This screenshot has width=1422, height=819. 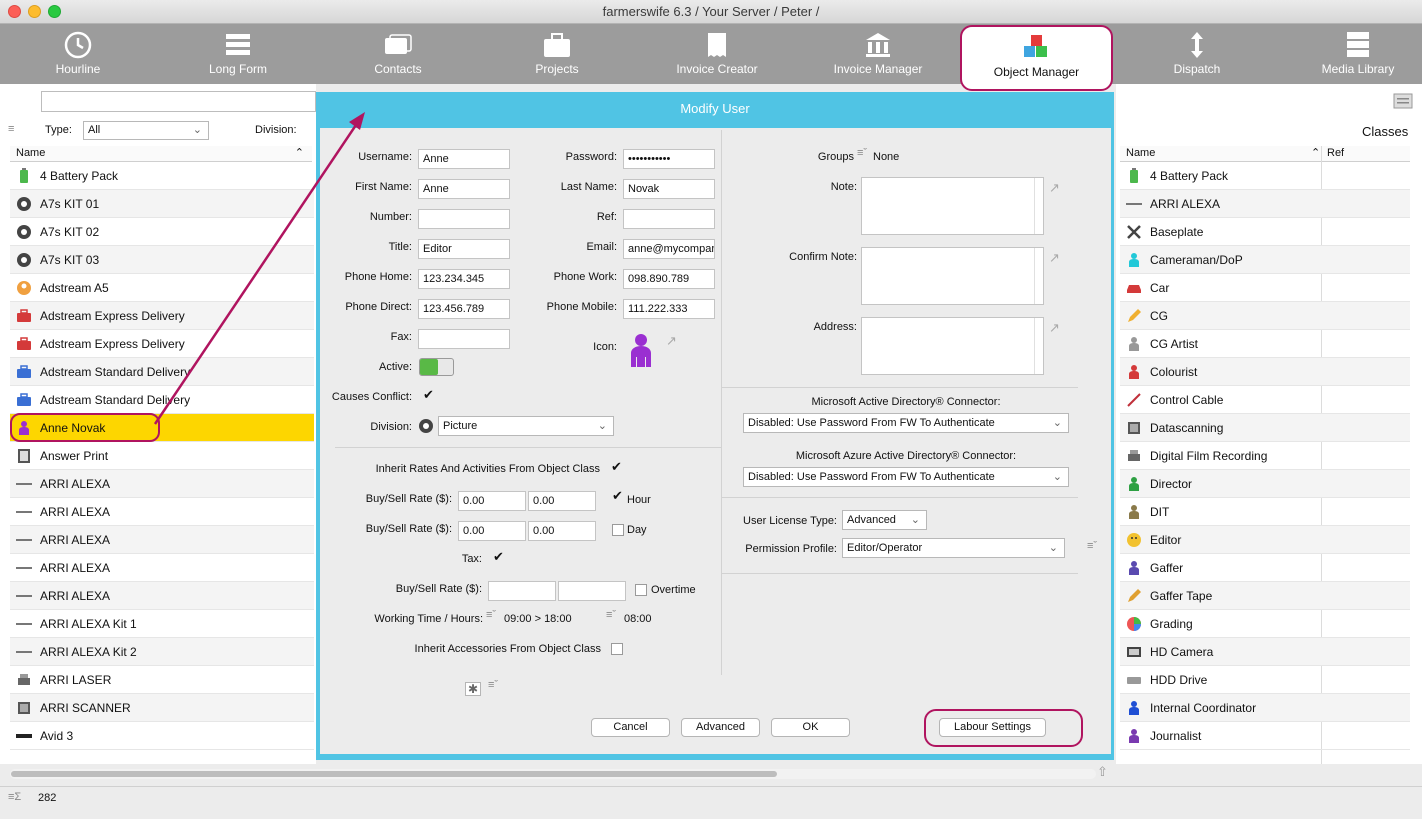 I want to click on causes-conflict-checkbox: ✔, so click(x=429, y=395).